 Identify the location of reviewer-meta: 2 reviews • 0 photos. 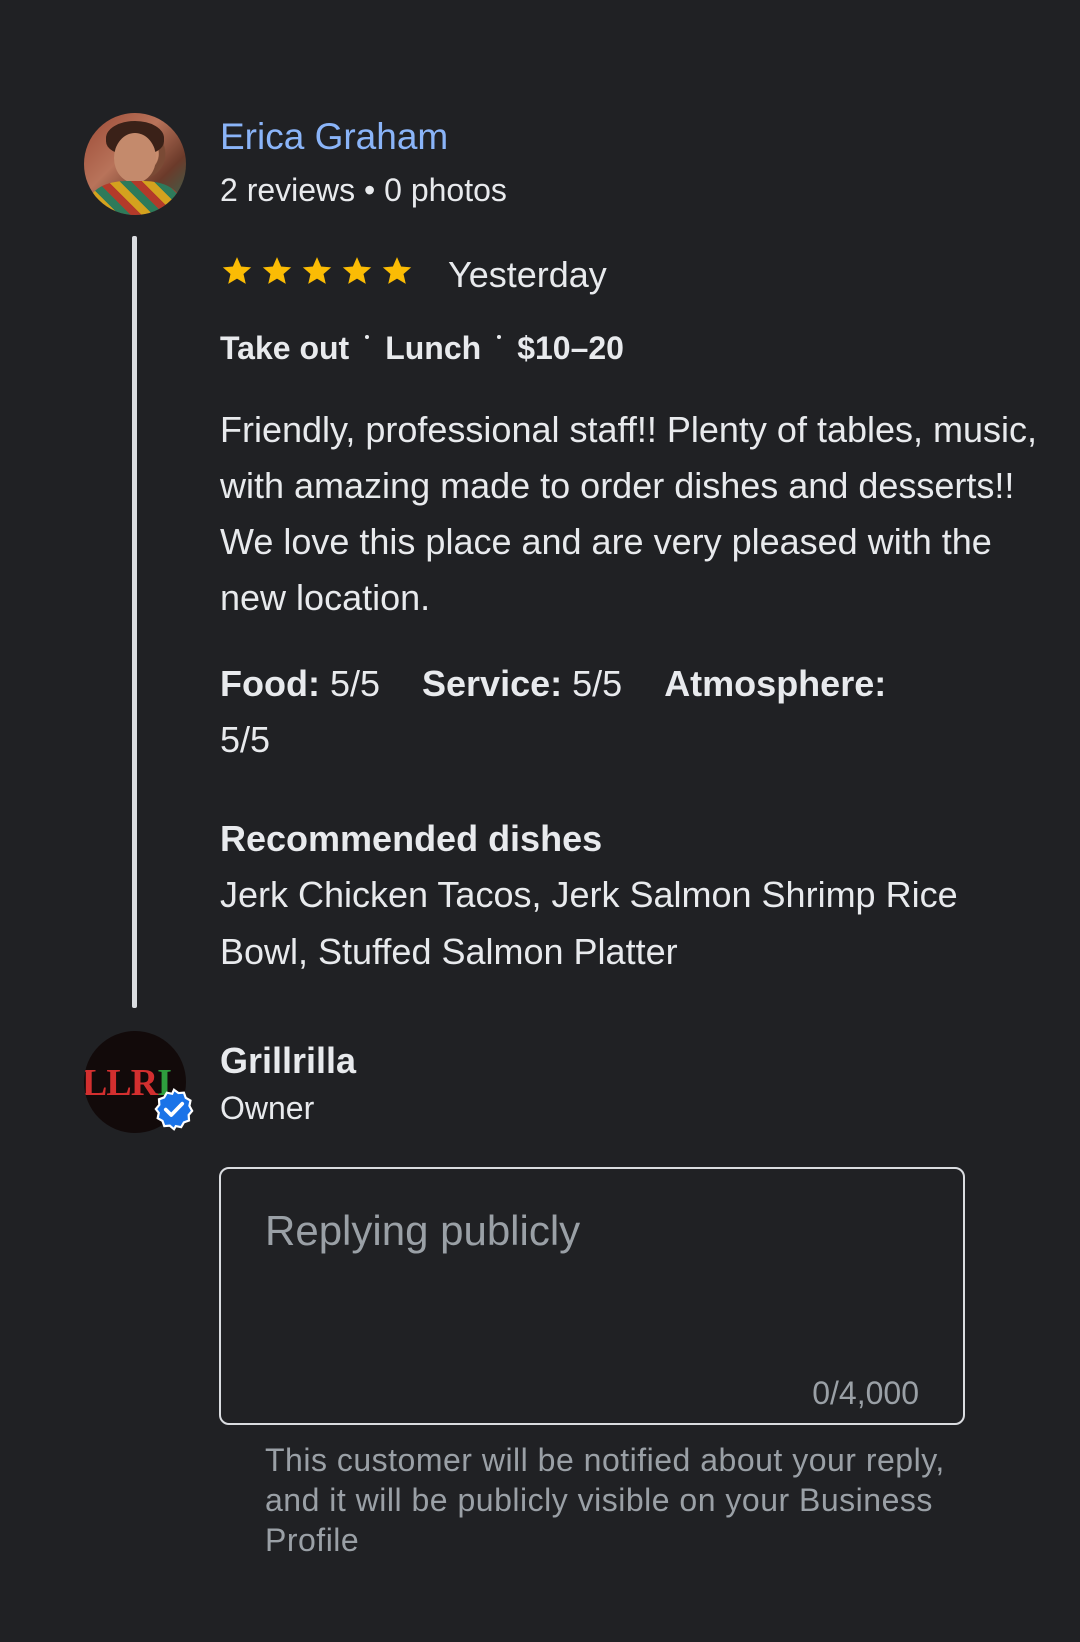
(363, 190).